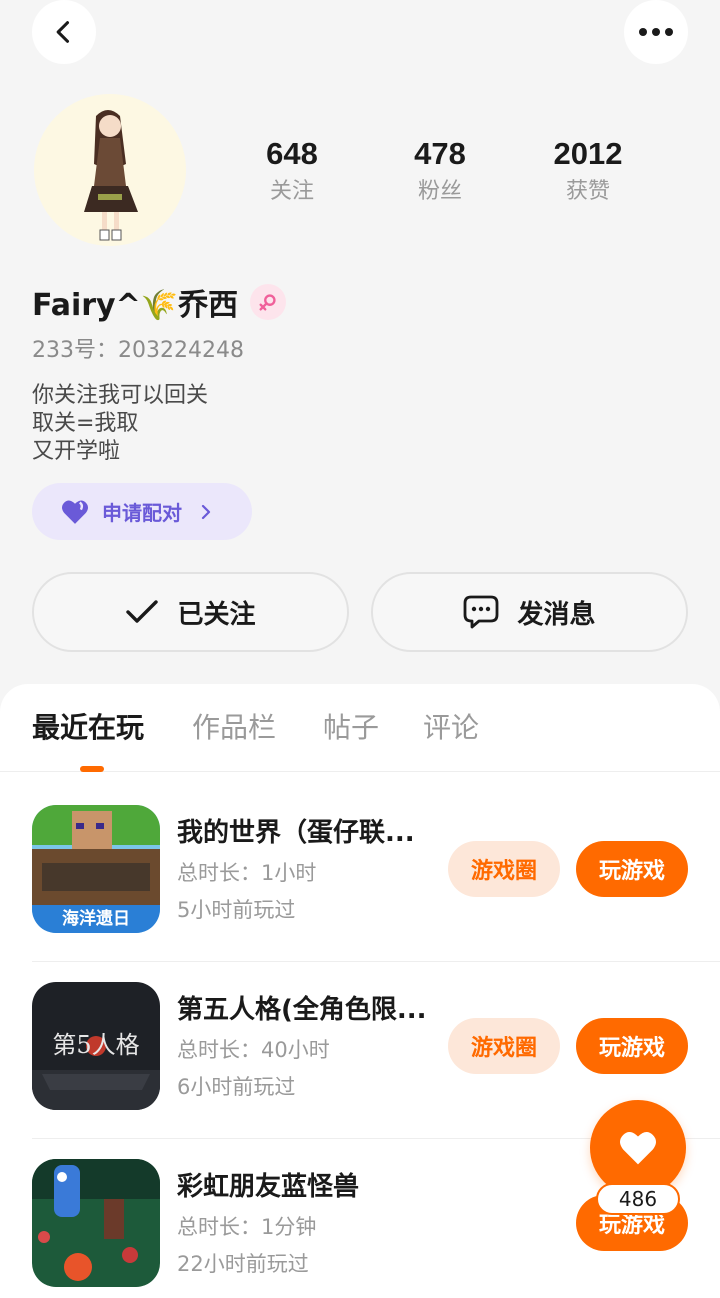  What do you see at coordinates (234, 728) in the screenshot?
I see `tab-works: 作品栏` at bounding box center [234, 728].